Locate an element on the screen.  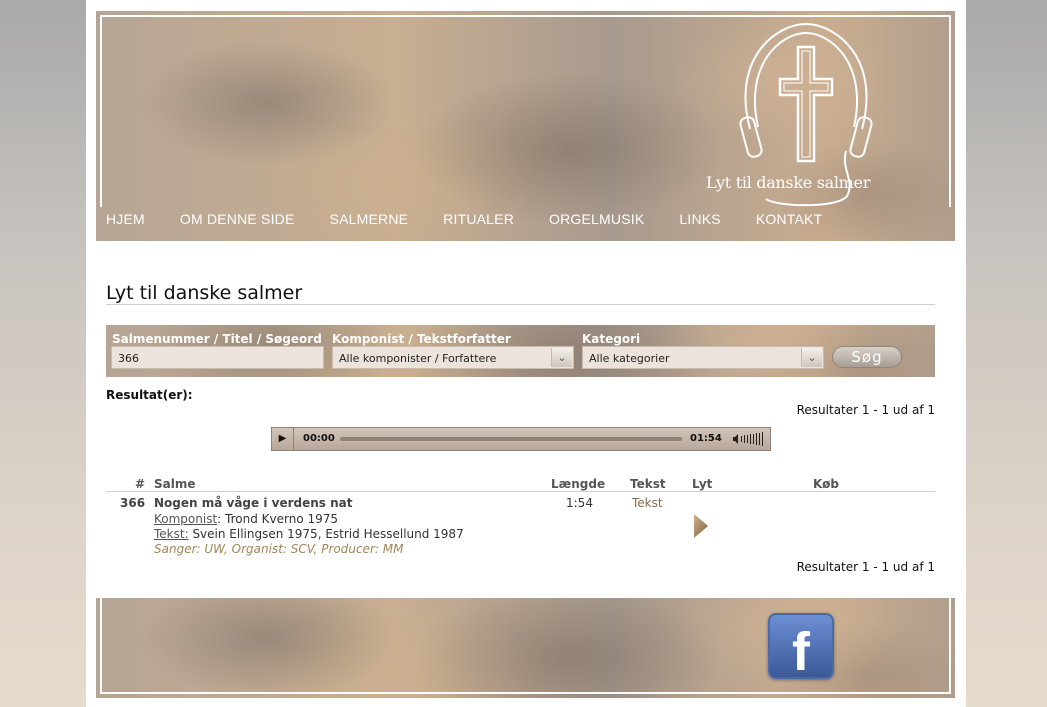
nav-links: LINKS is located at coordinates (699, 219).